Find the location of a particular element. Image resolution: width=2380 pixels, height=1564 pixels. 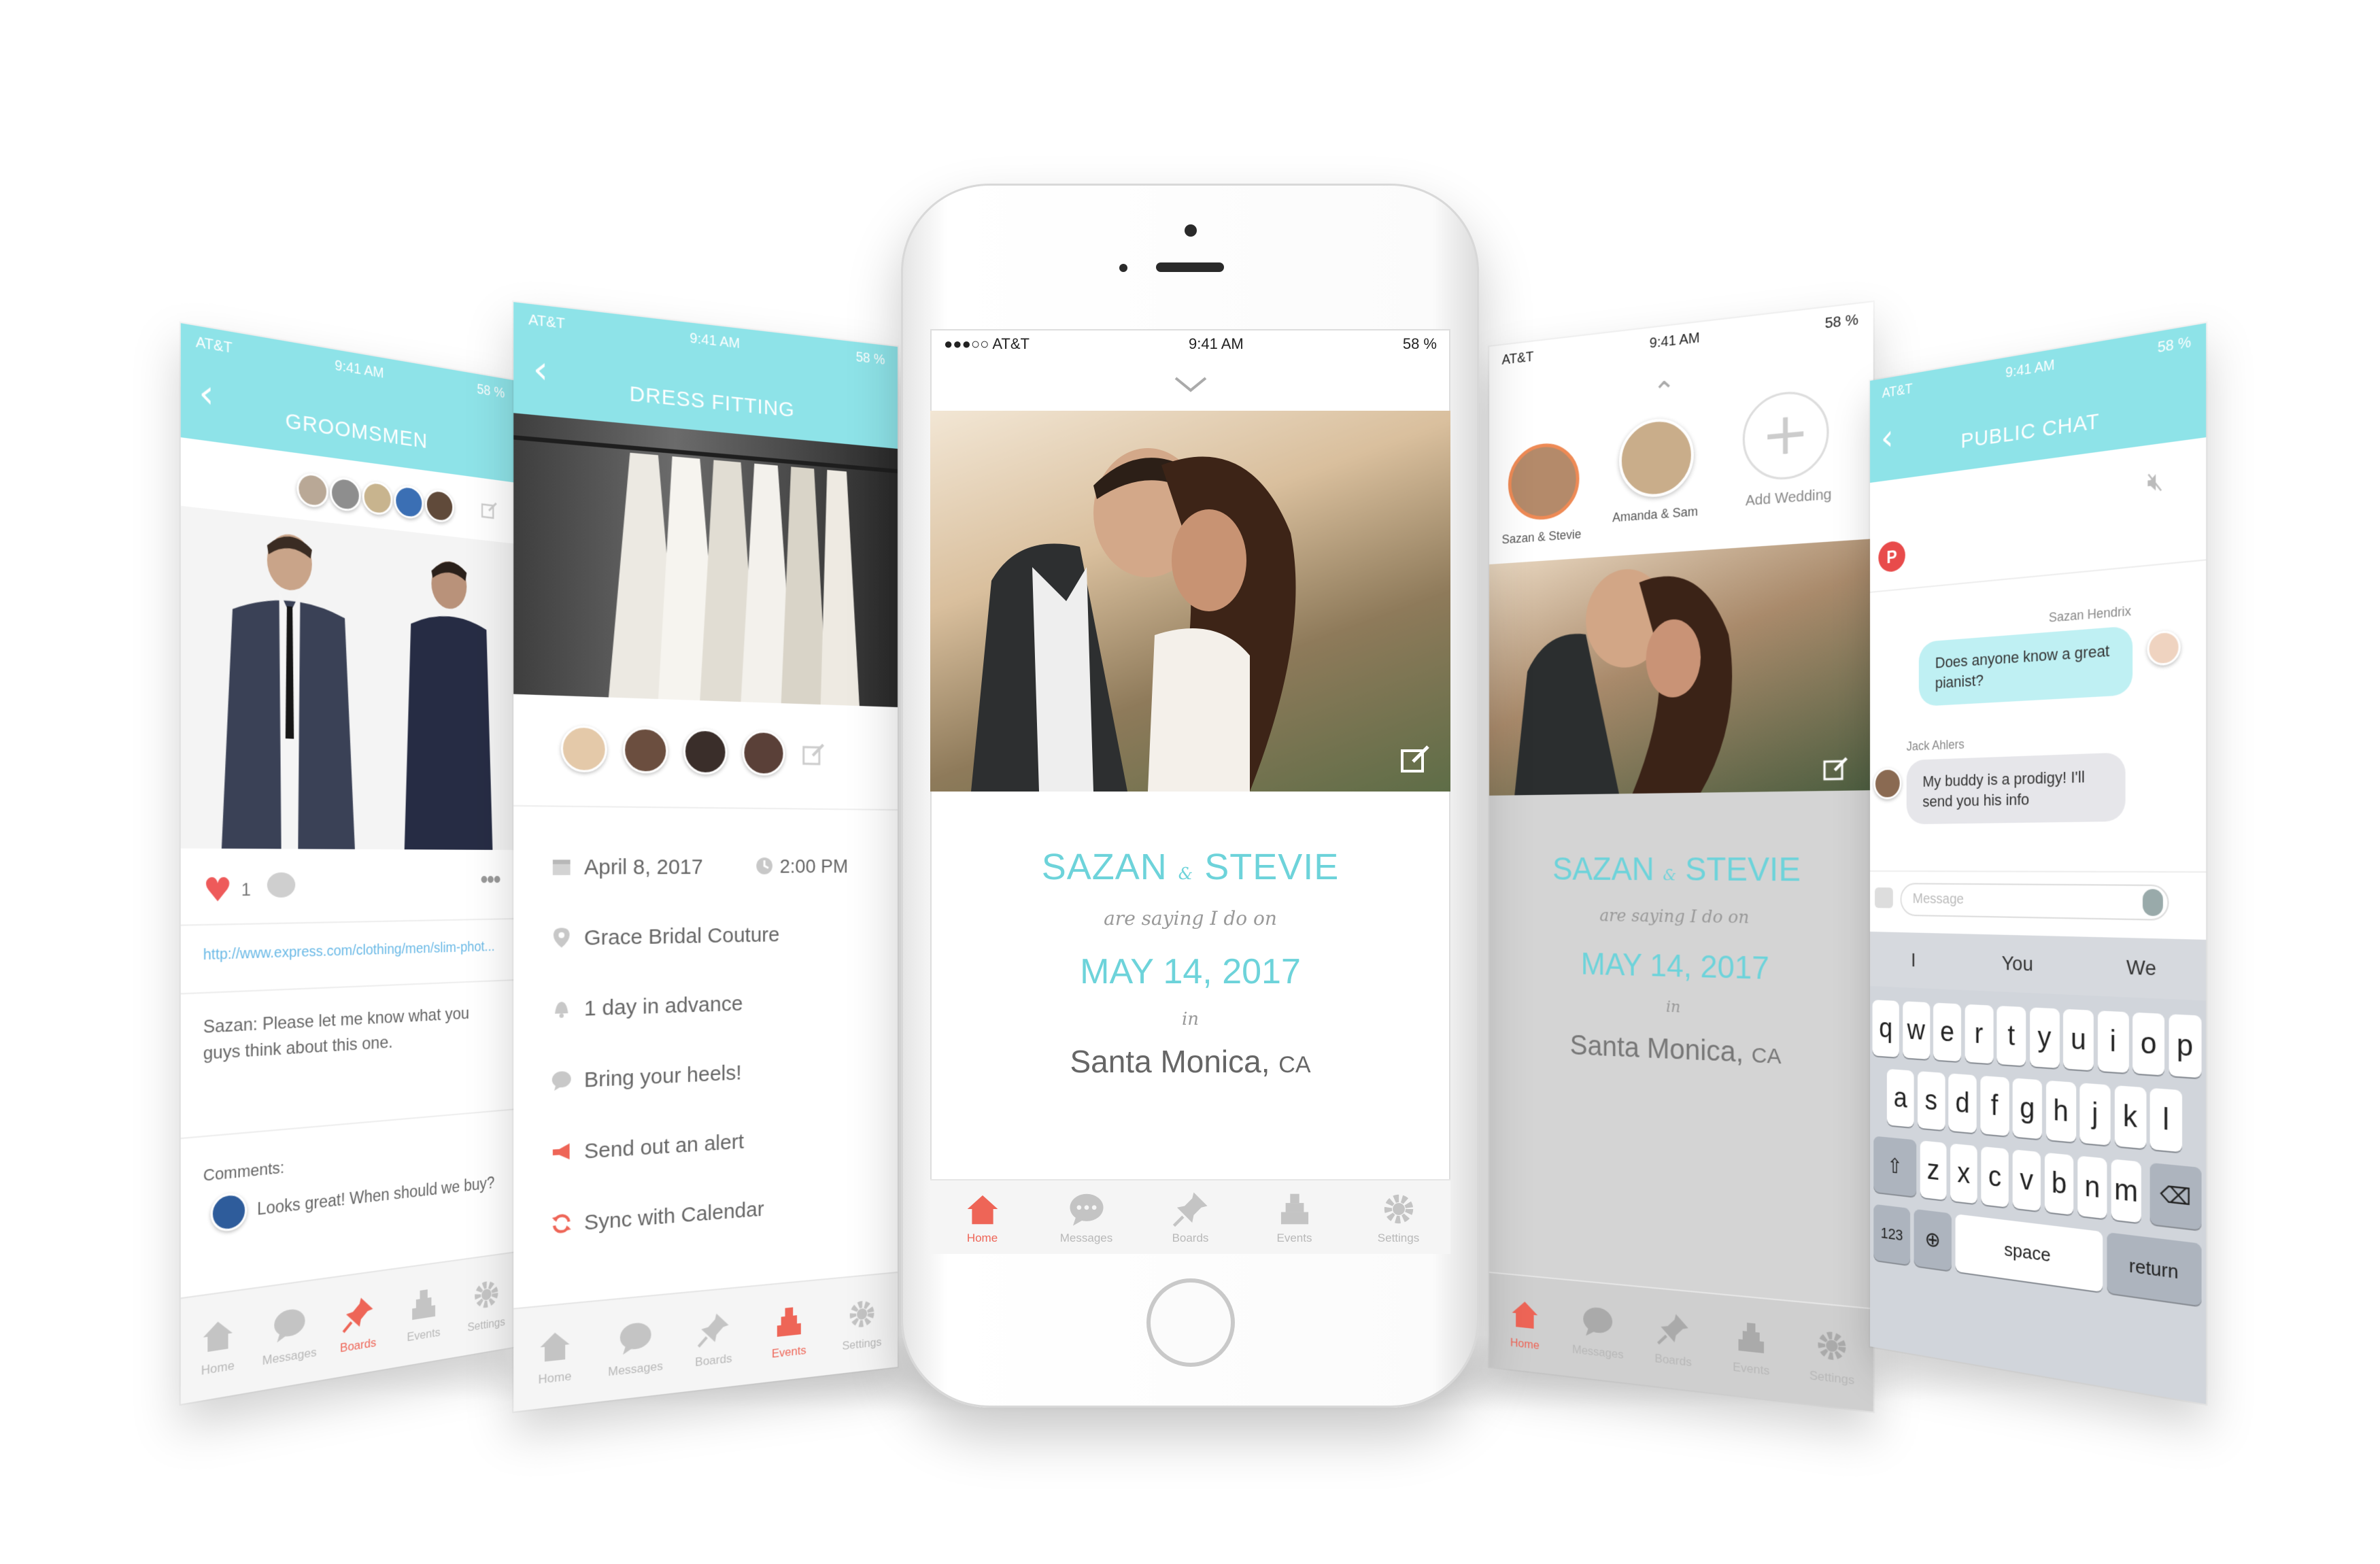

key-h: h is located at coordinates (2061, 1111).